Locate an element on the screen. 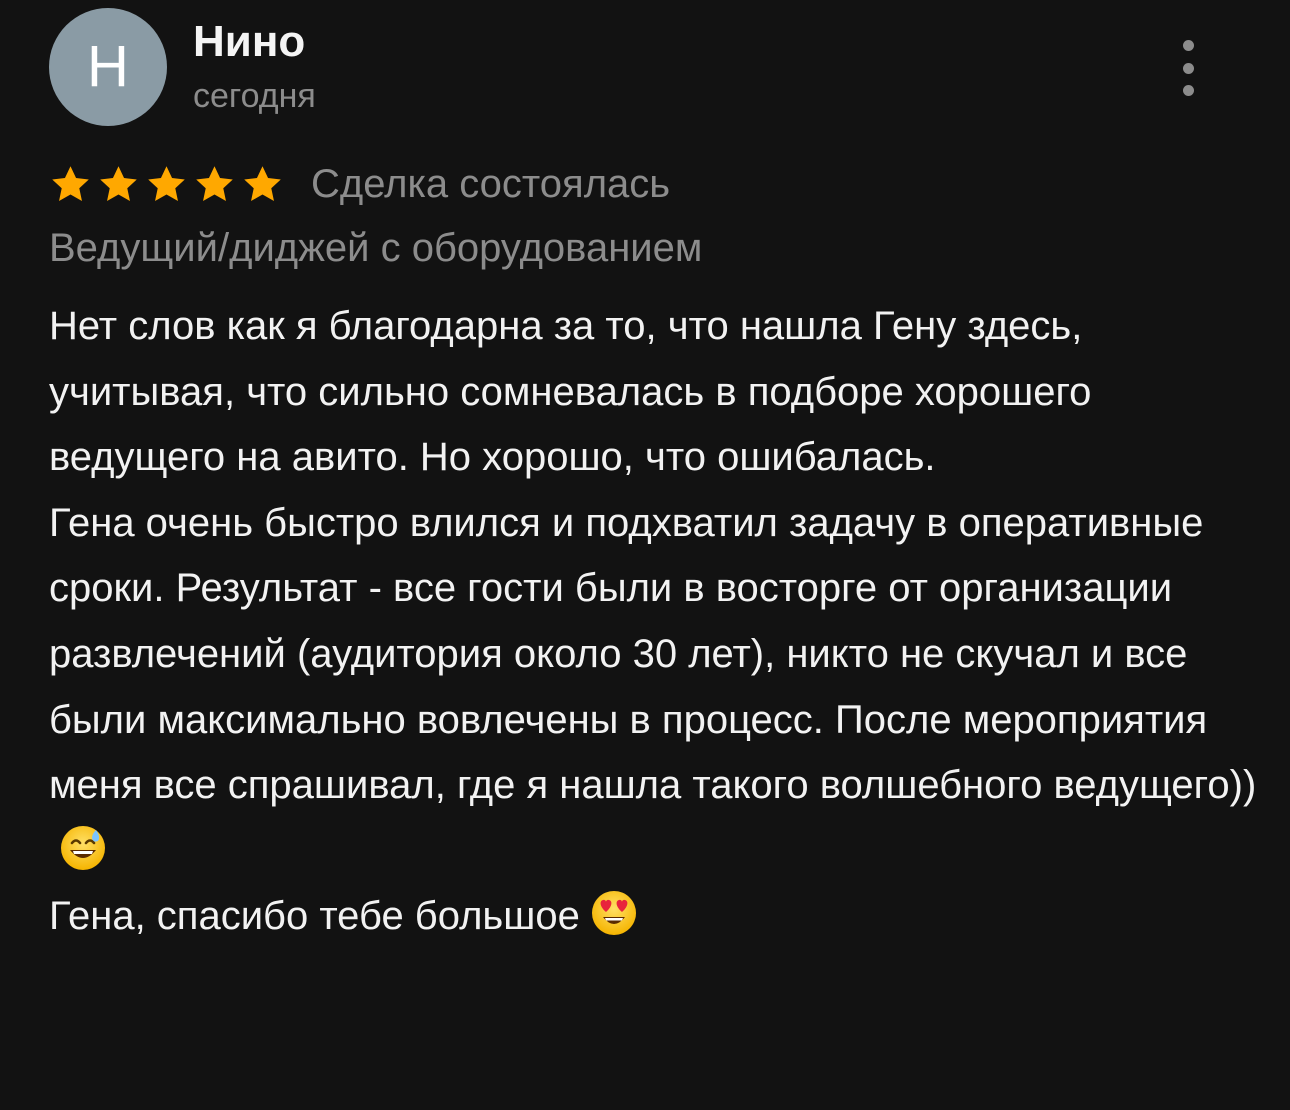 This screenshot has height=1110, width=1290. heart-eyes-emoji is located at coordinates (614, 913).